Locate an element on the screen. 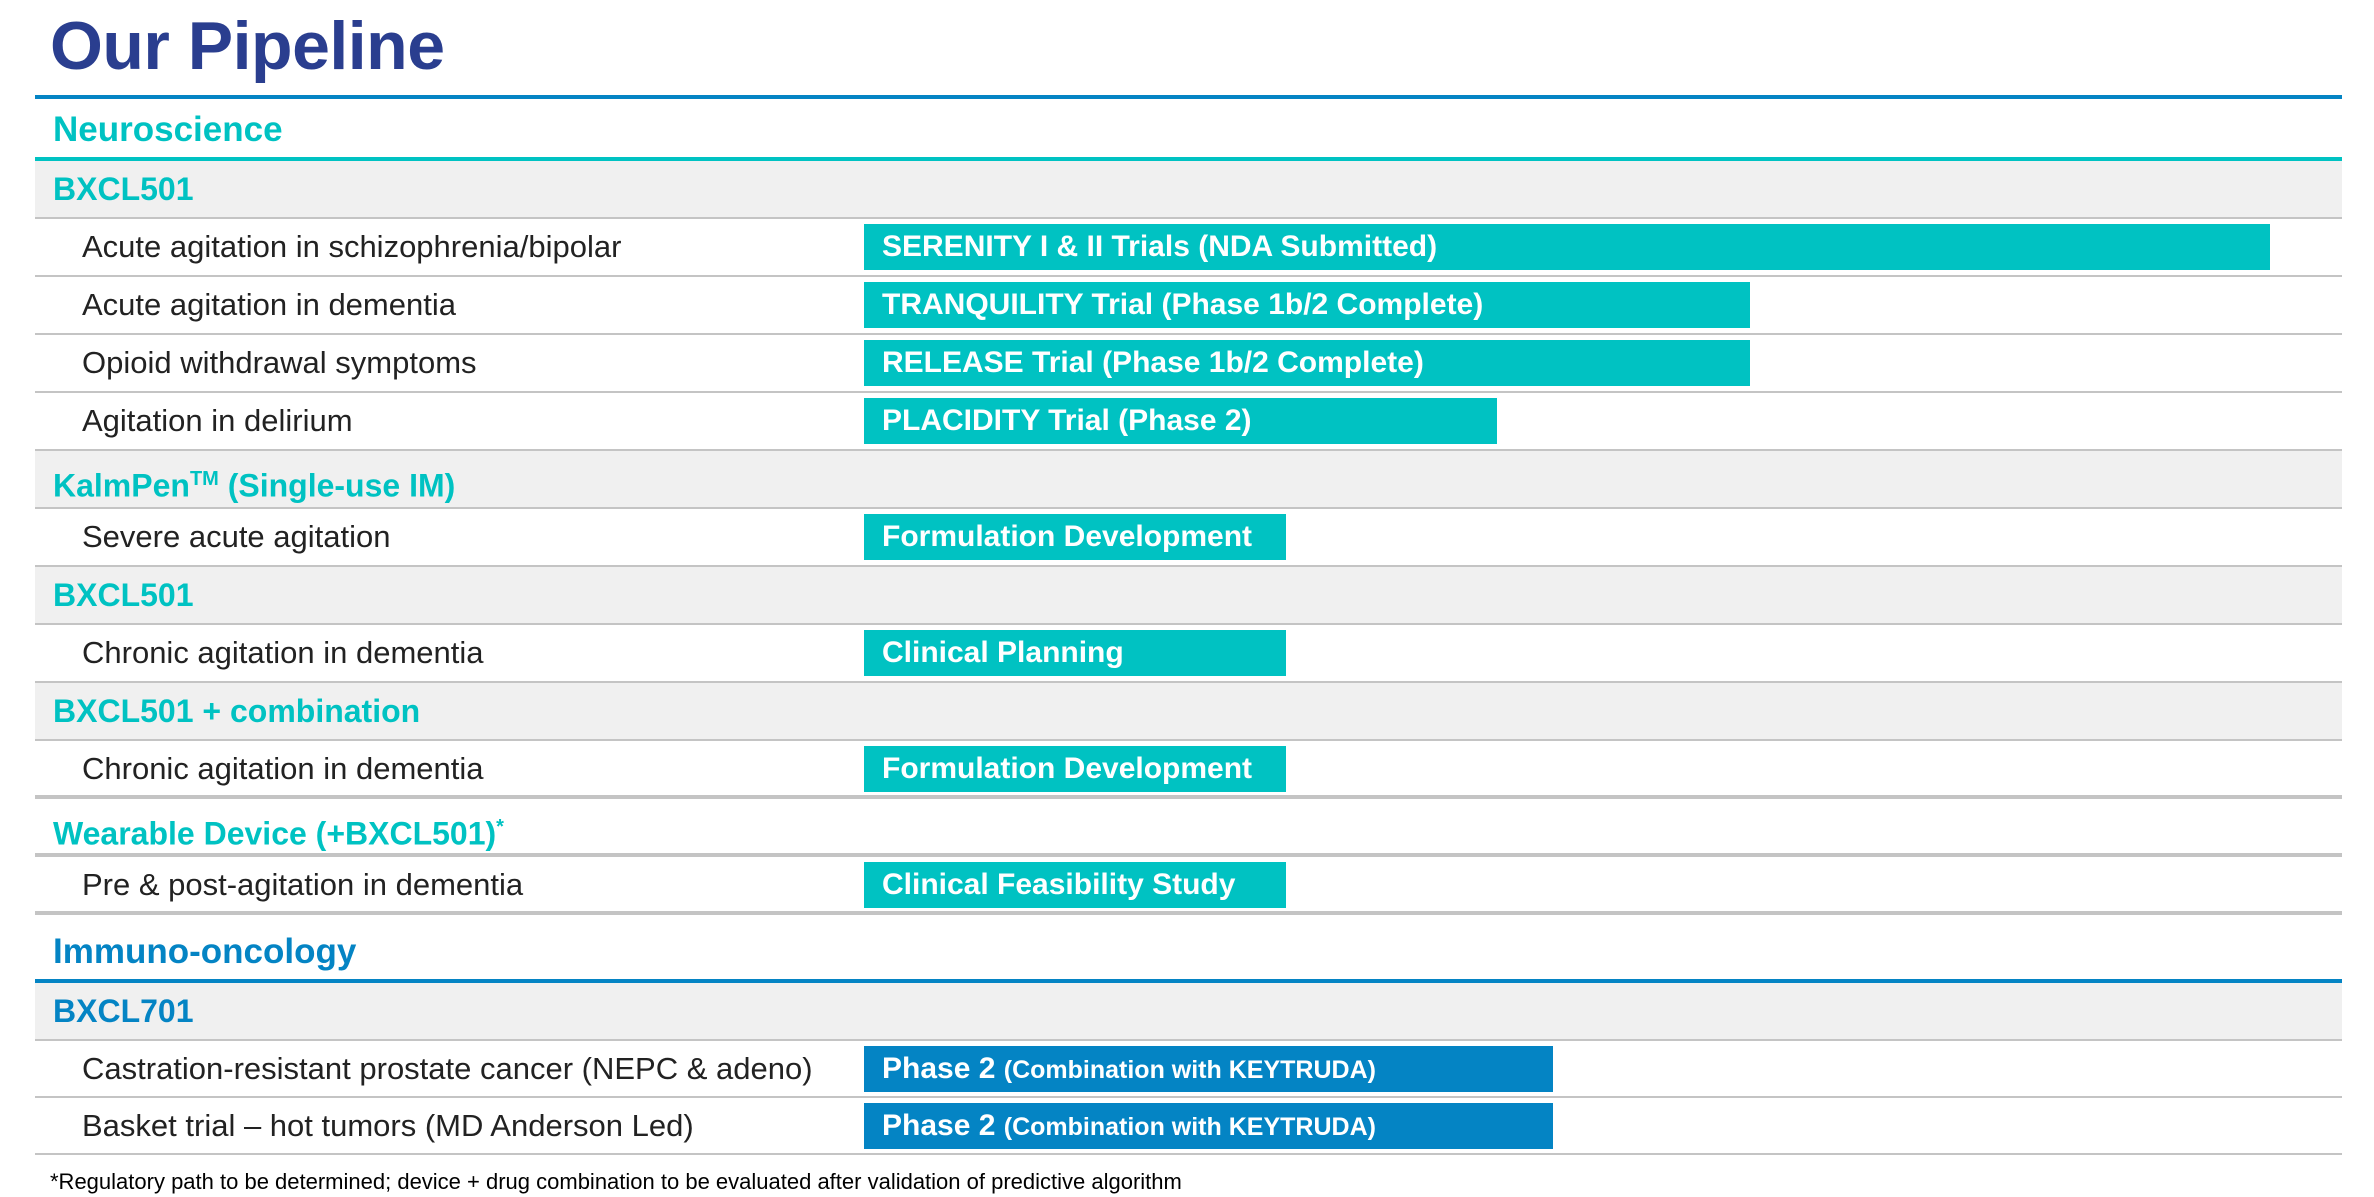  drug-label: BXCL701 is located at coordinates (123, 1011).